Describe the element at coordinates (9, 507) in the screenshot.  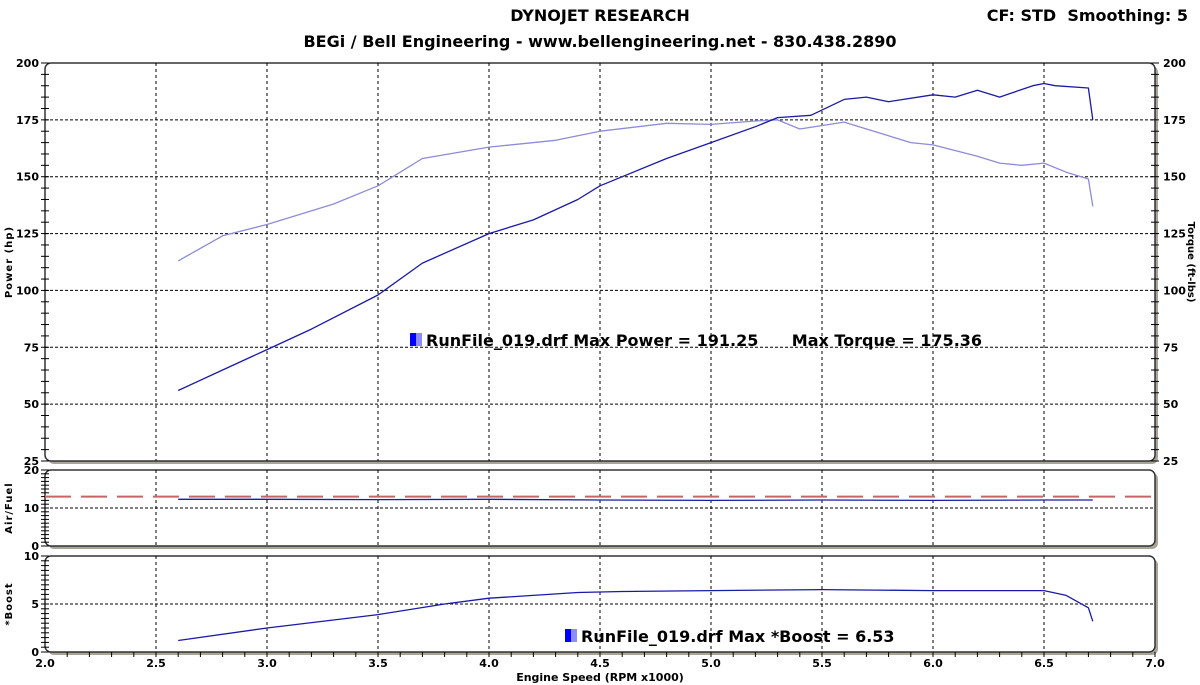
I see `y-axis-label: Air/Fuel` at that location.